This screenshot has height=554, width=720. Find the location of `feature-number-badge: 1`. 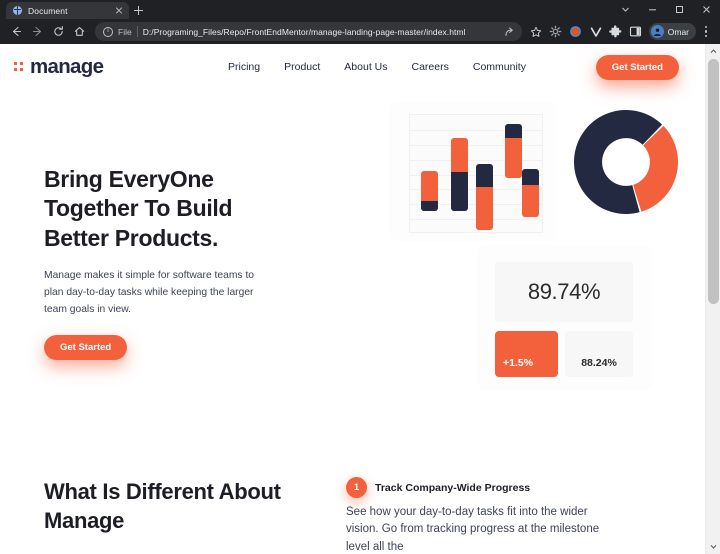

feature-number-badge: 1 is located at coordinates (356, 487).